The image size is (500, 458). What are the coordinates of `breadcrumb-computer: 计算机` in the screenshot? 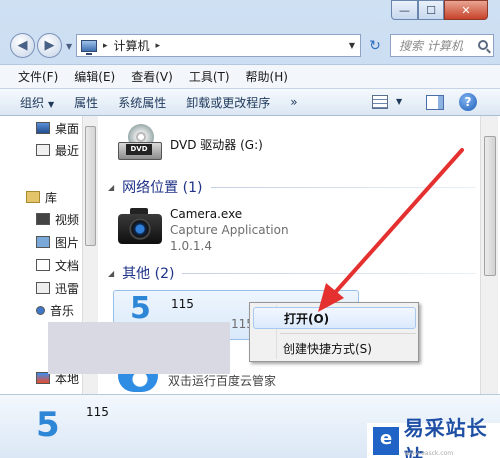 It's located at (132, 45).